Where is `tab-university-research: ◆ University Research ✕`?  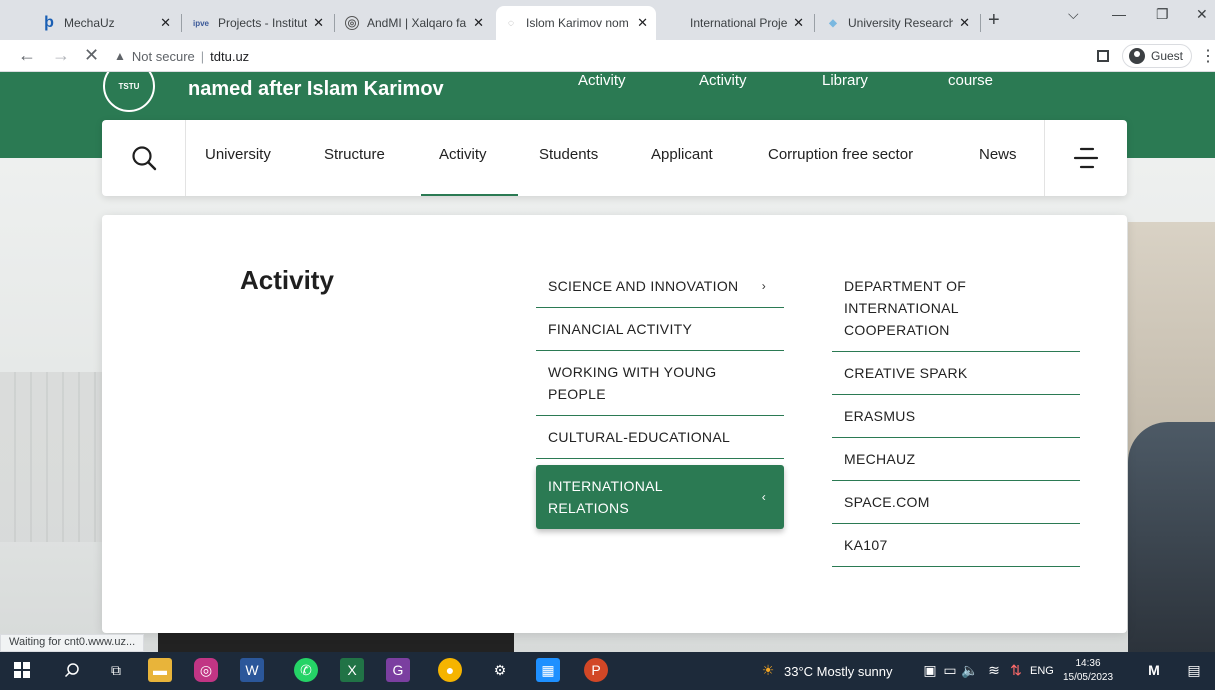 tab-university-research: ◆ University Research ✕ is located at coordinates (898, 23).